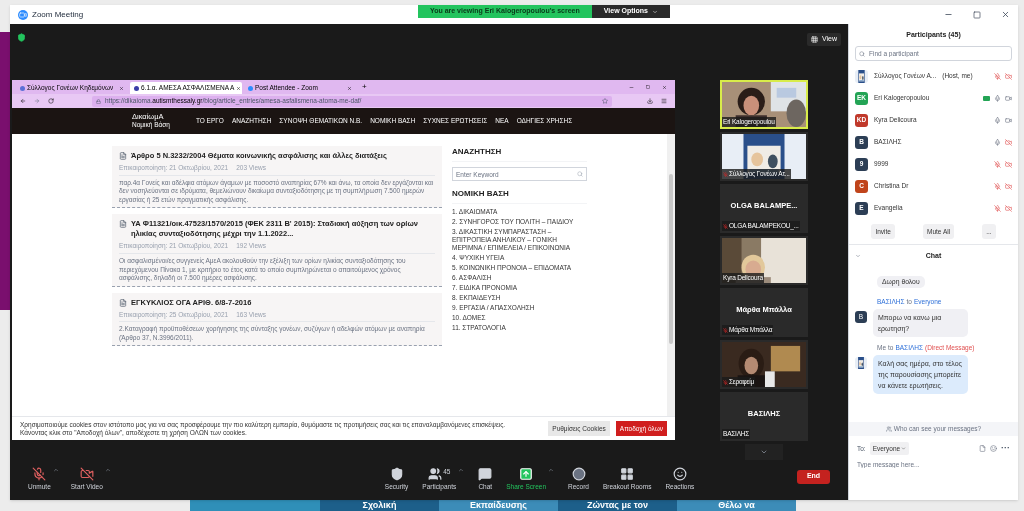  Describe the element at coordinates (664, 101) in the screenshot. I see `menu-icon` at that location.